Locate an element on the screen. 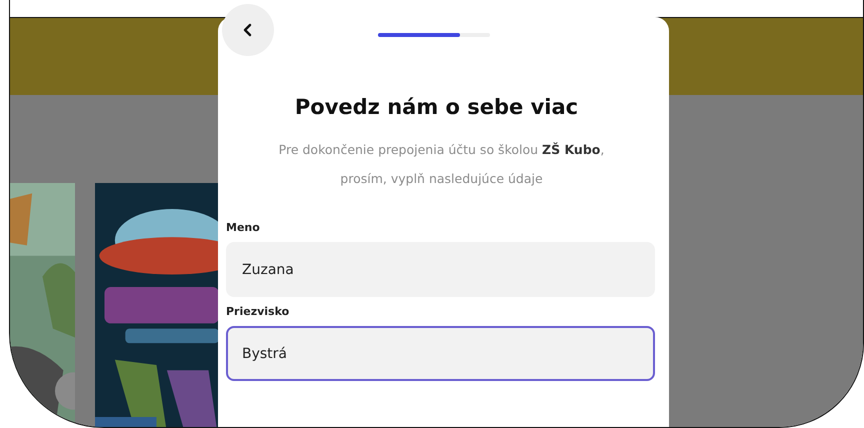 This screenshot has height=428, width=864. field-label: Priezvisko is located at coordinates (258, 311).